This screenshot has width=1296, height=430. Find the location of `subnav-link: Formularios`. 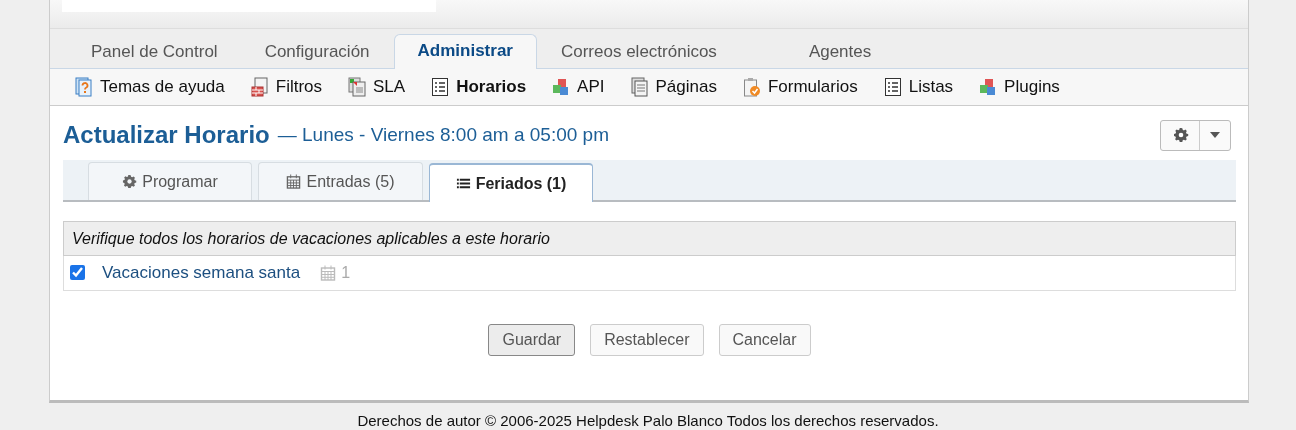

subnav-link: Formularios is located at coordinates (799, 87).